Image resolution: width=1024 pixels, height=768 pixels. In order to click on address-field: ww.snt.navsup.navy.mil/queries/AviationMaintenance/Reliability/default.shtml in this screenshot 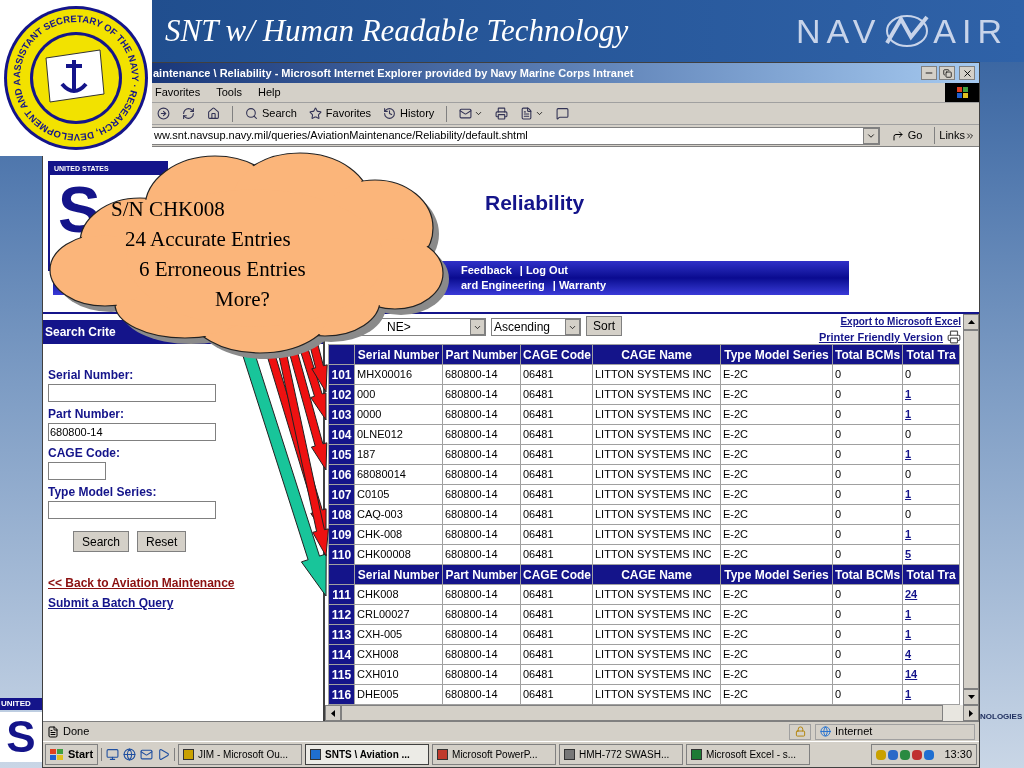, I will do `click(515, 135)`.